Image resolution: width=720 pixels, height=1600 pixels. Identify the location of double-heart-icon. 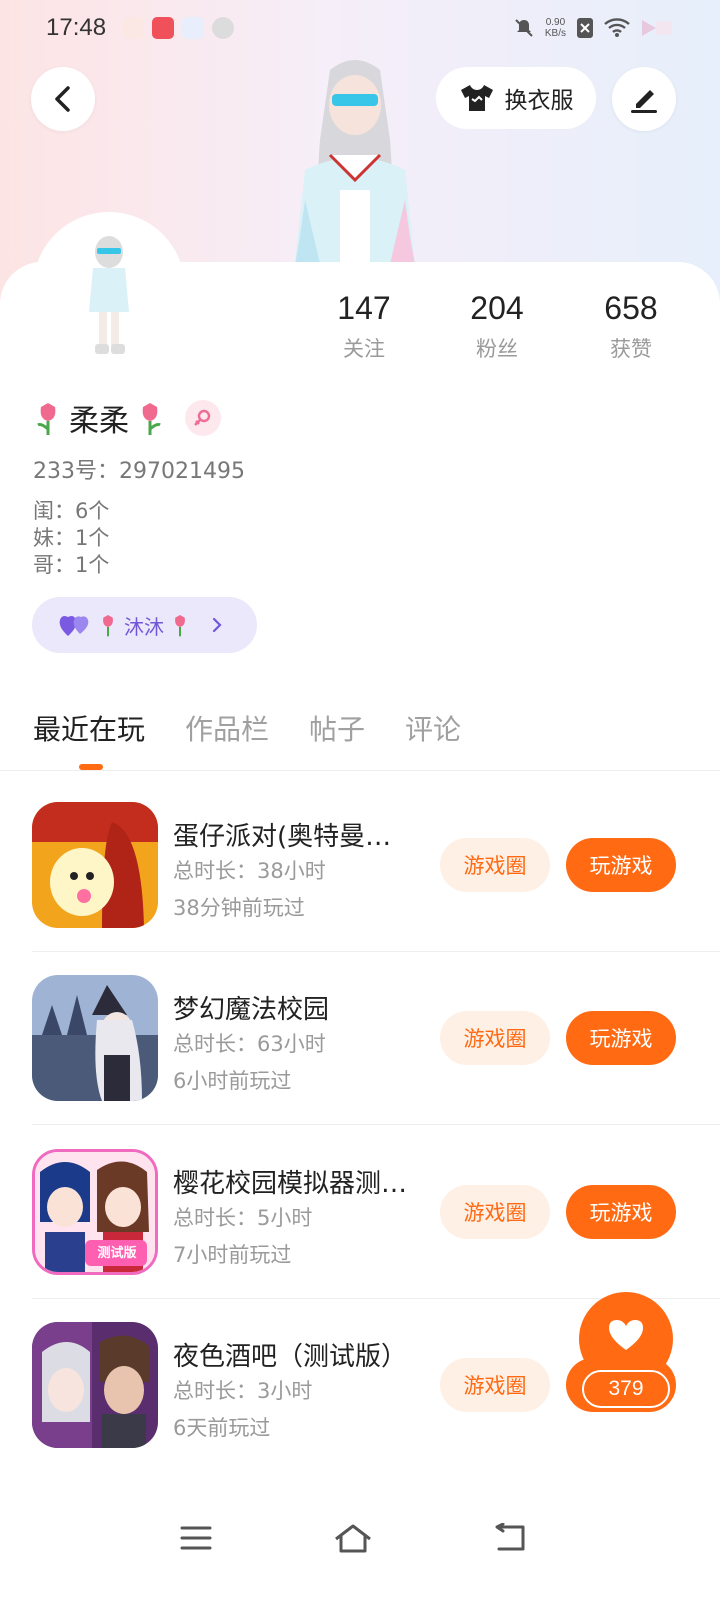
(74, 626).